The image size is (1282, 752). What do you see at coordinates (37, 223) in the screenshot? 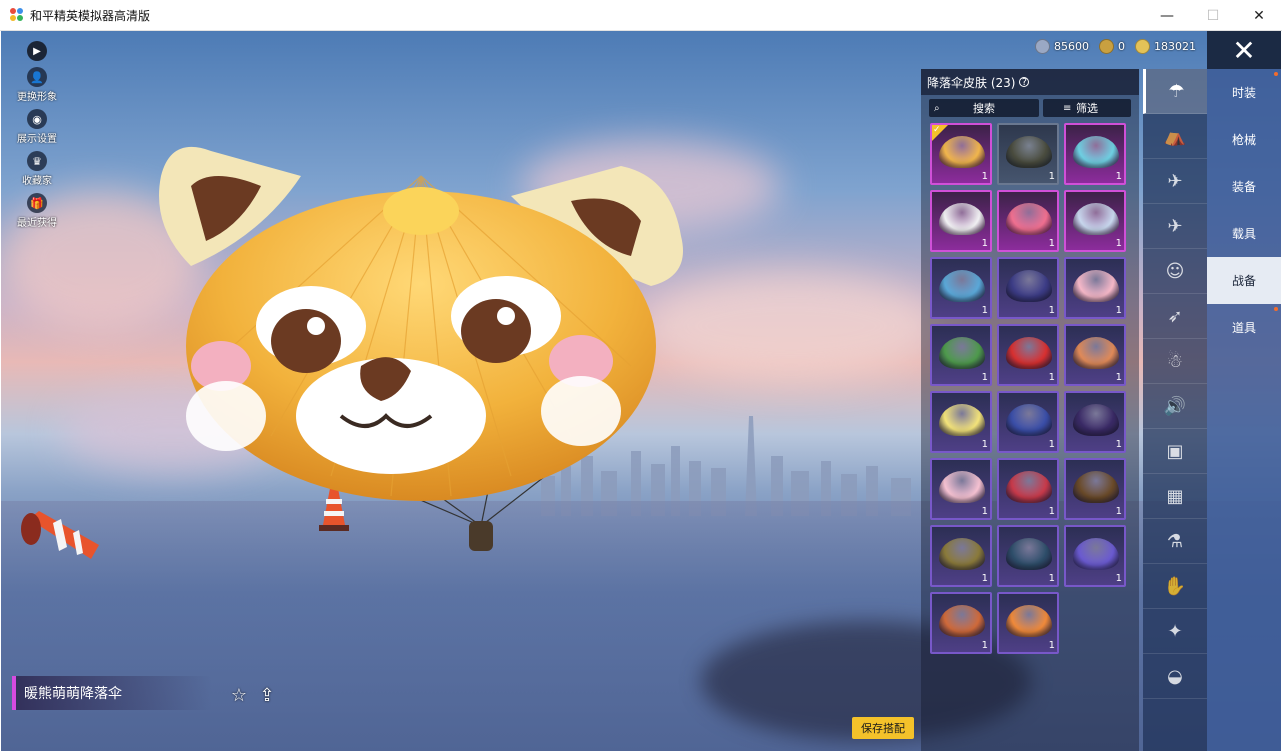
I see `recently-obtained-label: 最近获得` at bounding box center [37, 223].